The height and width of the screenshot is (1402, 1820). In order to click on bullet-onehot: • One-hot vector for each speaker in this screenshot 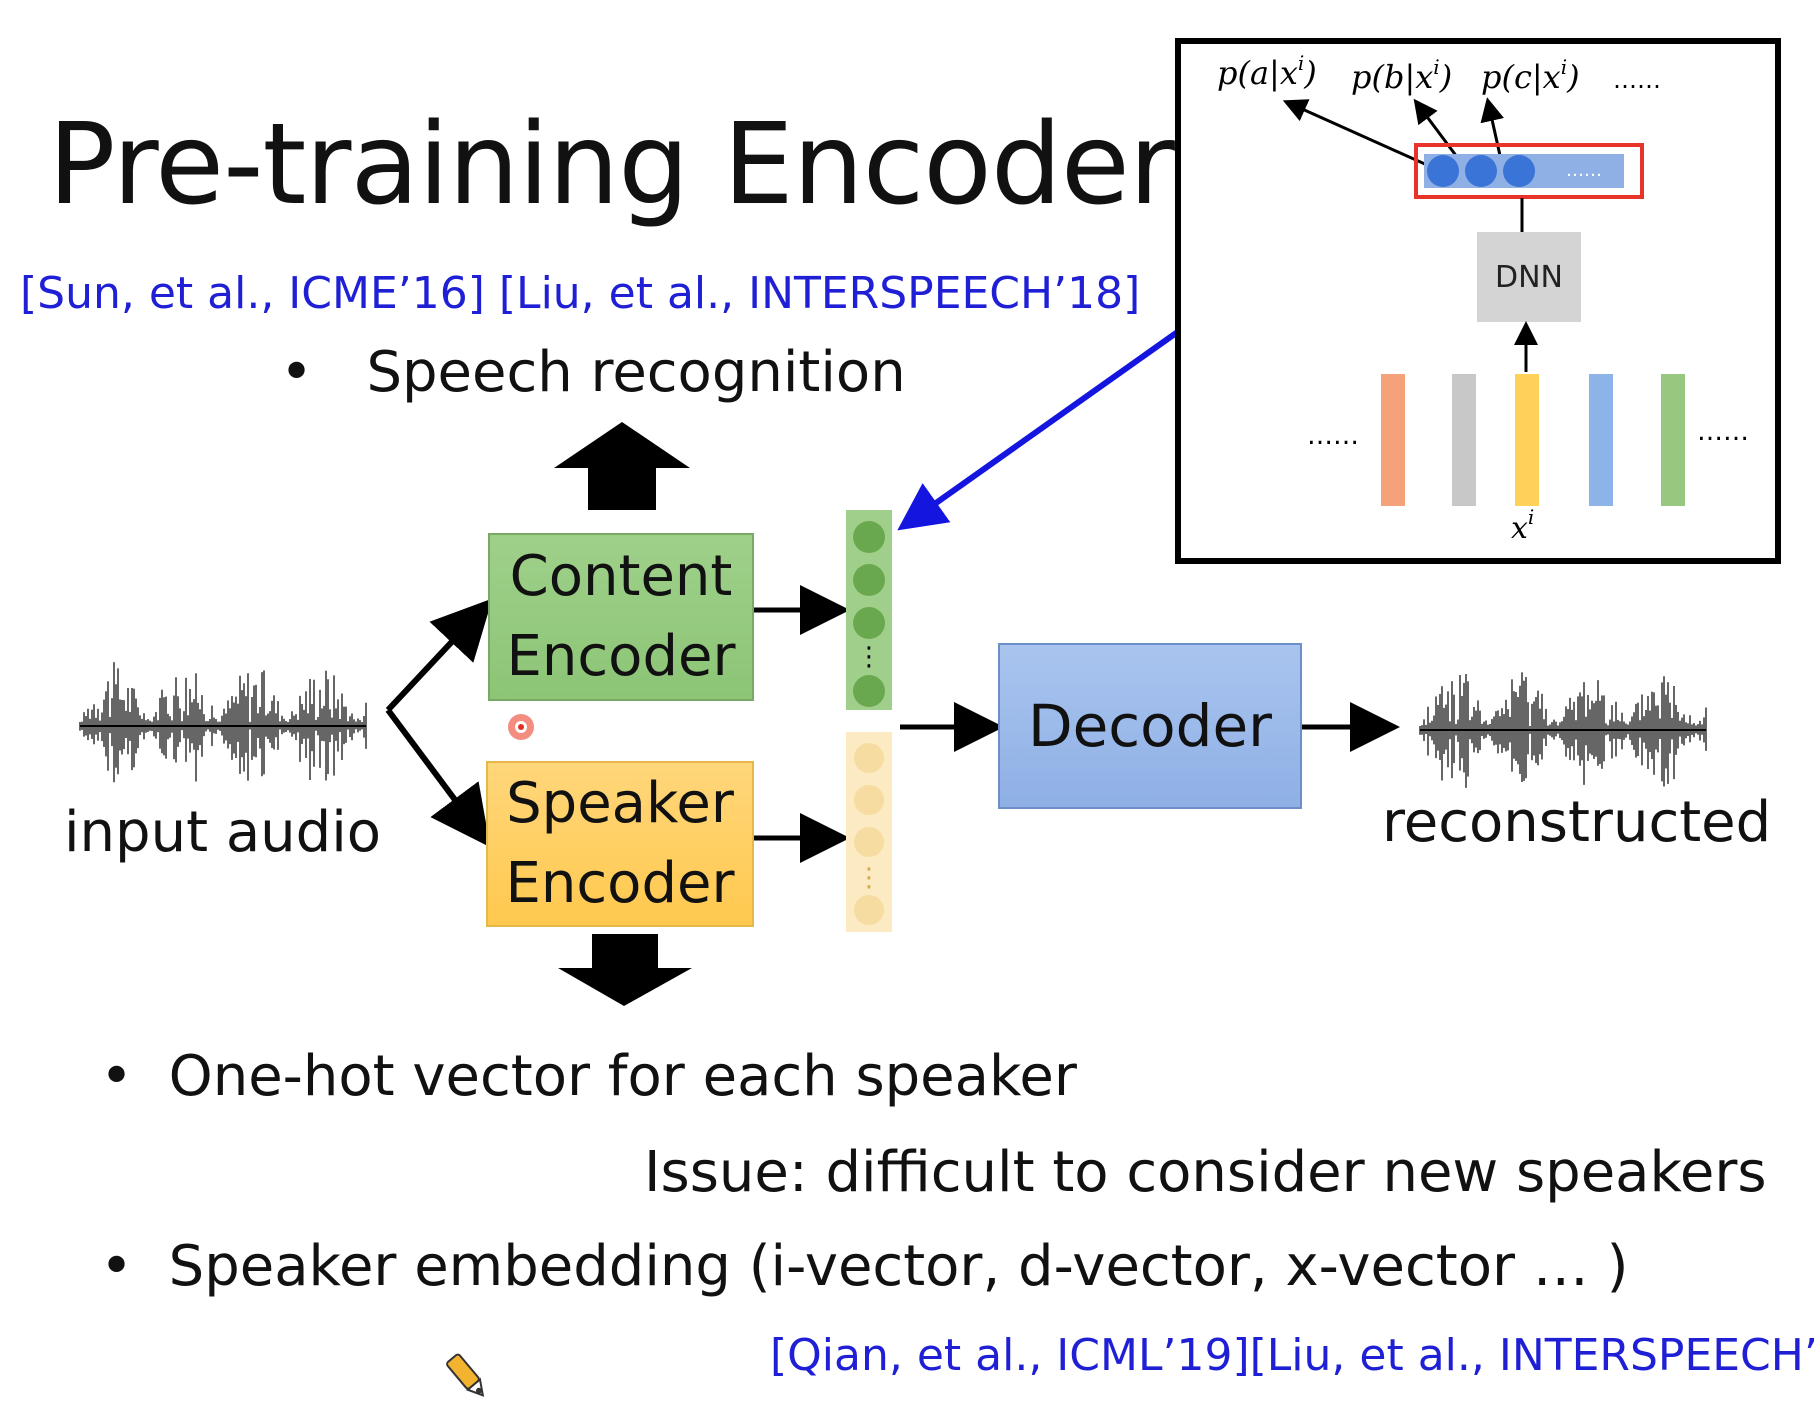, I will do `click(588, 1076)`.